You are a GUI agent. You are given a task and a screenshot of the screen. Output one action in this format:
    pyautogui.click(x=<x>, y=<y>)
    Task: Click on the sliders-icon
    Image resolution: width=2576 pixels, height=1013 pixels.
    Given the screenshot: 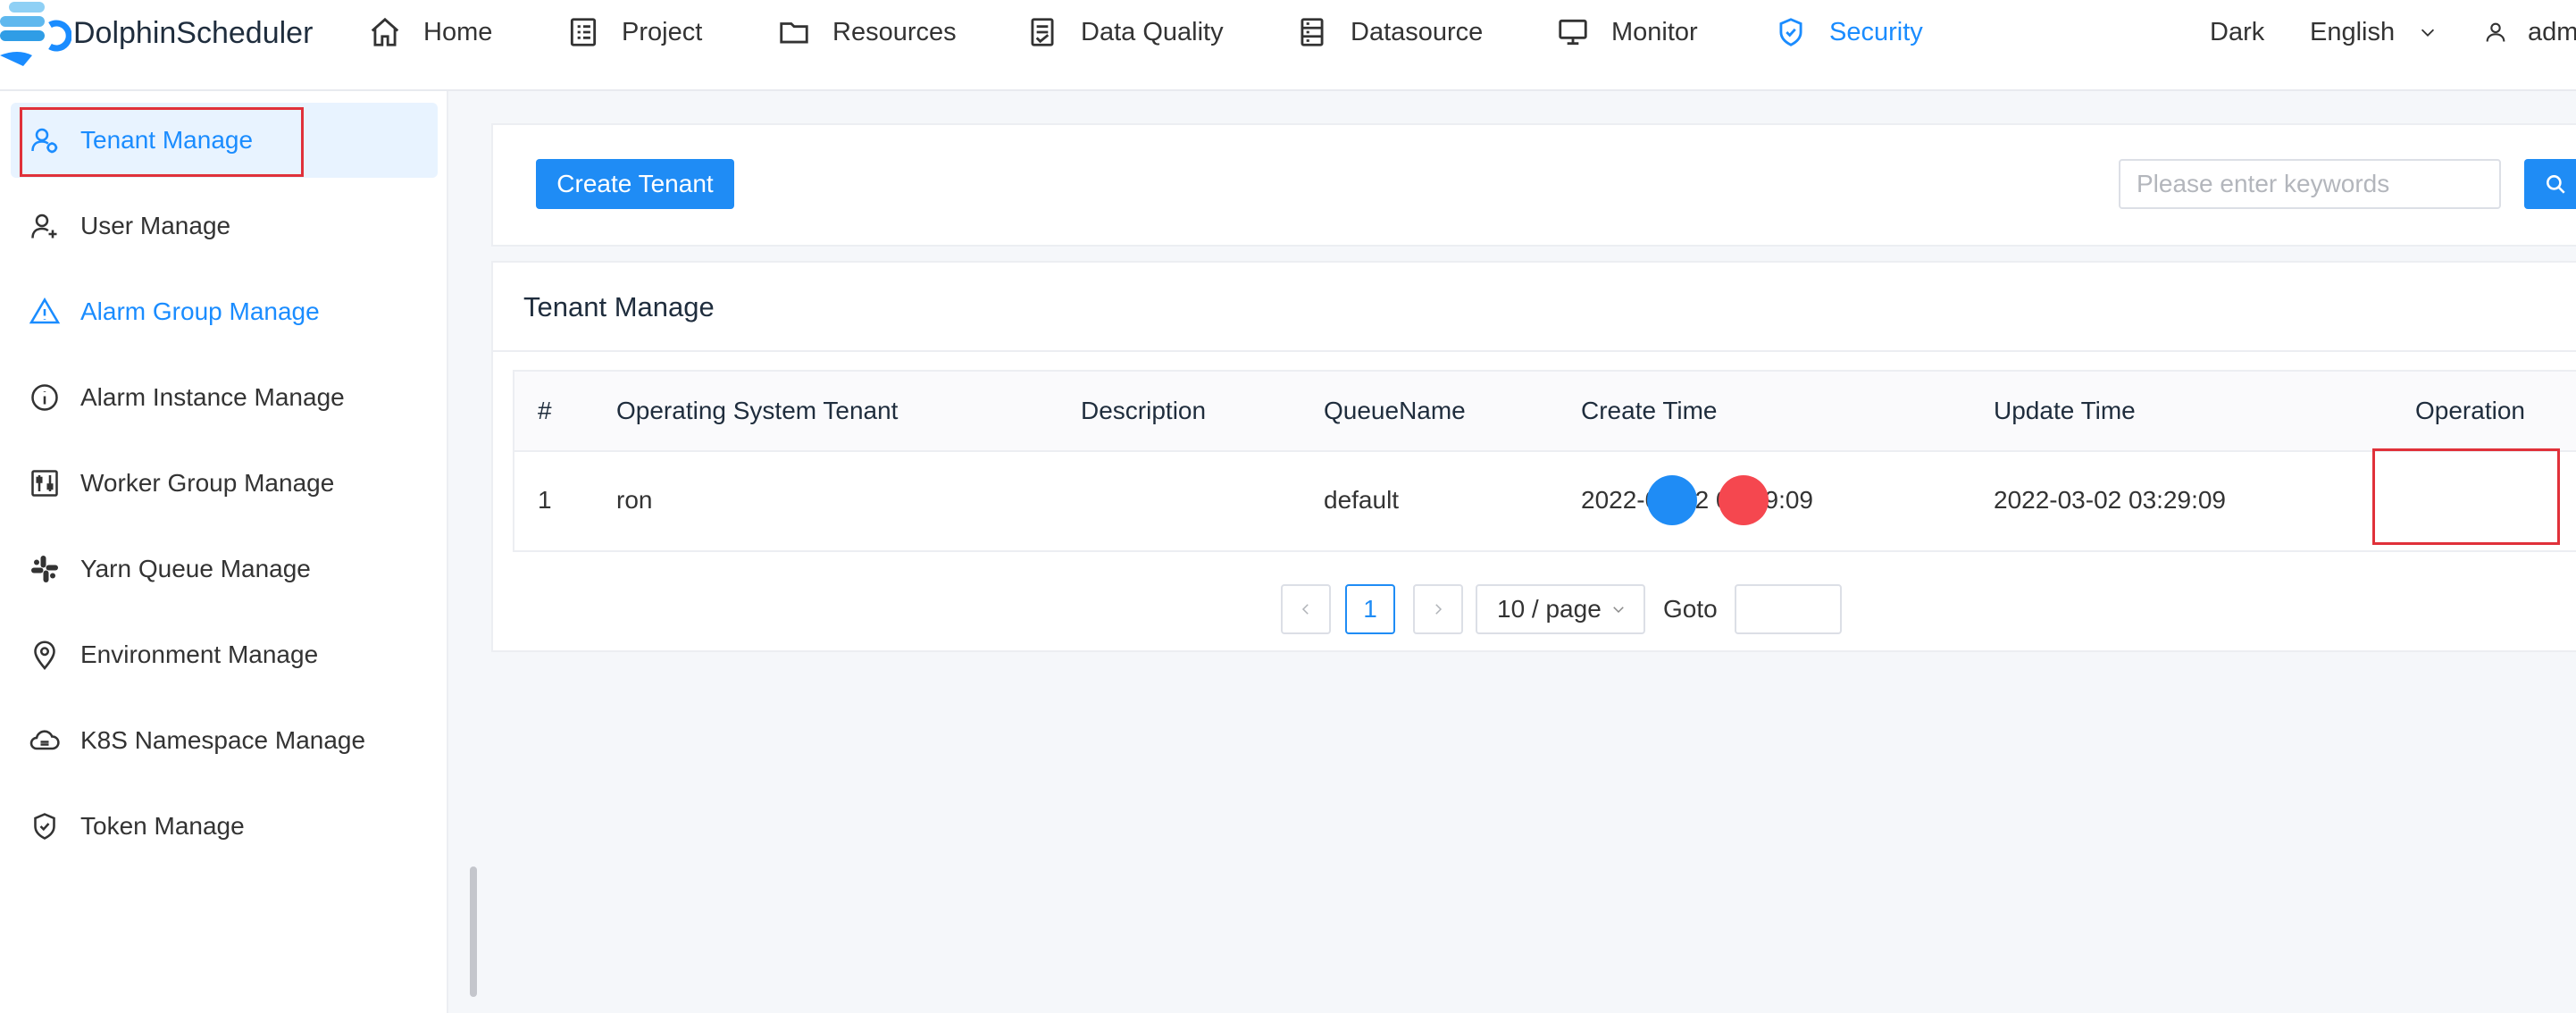 What is the action you would take?
    pyautogui.click(x=45, y=483)
    